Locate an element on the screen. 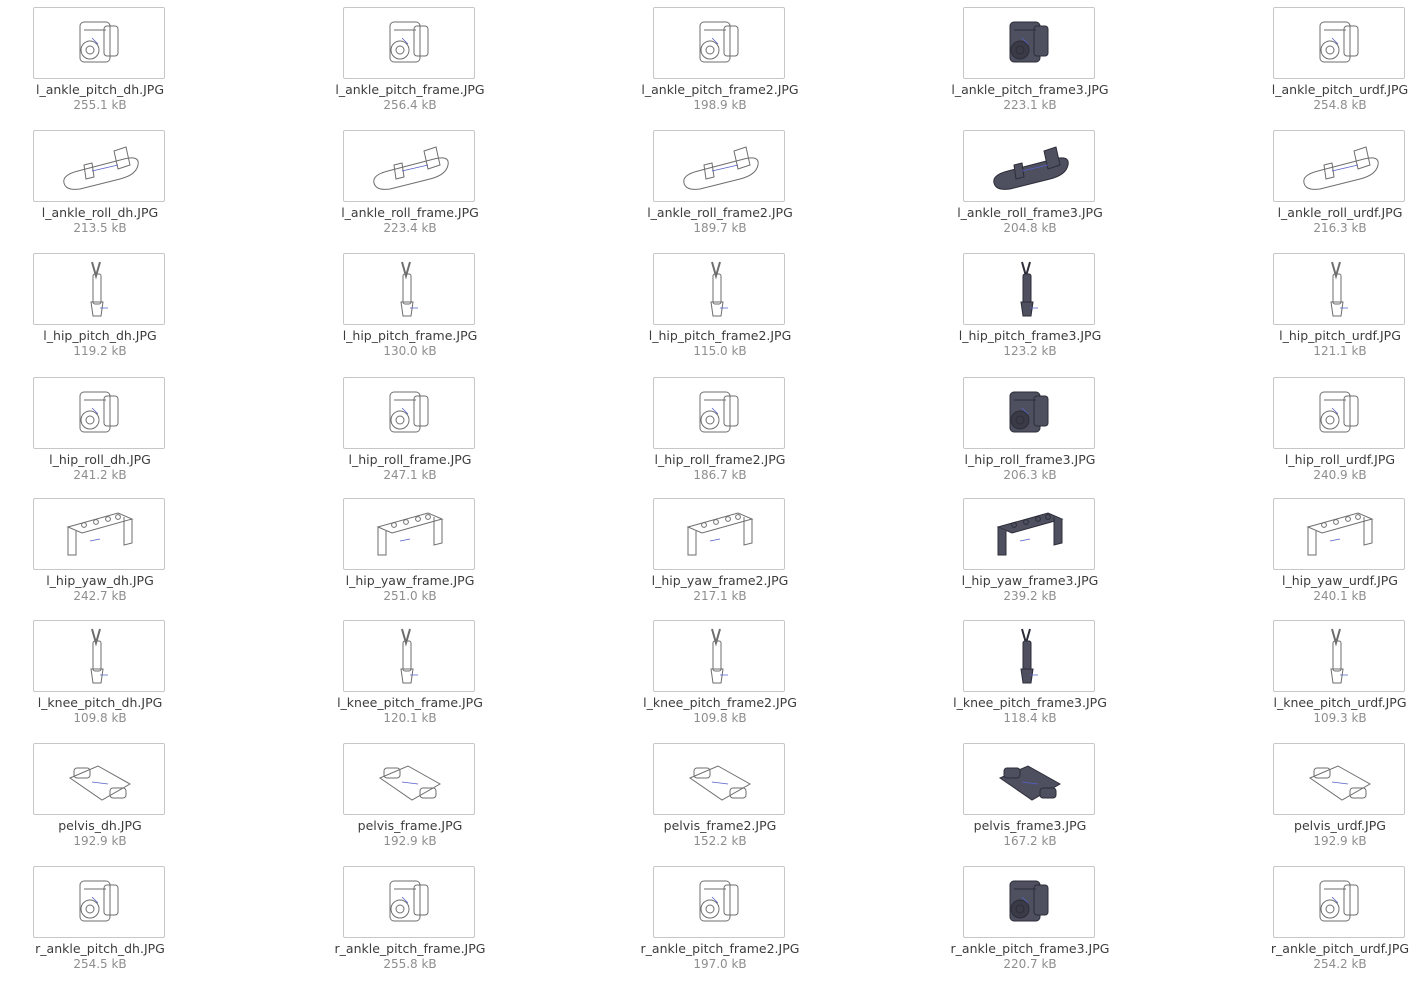 The height and width of the screenshot is (984, 1428). file-size: 109.3 kB is located at coordinates (1340, 718).